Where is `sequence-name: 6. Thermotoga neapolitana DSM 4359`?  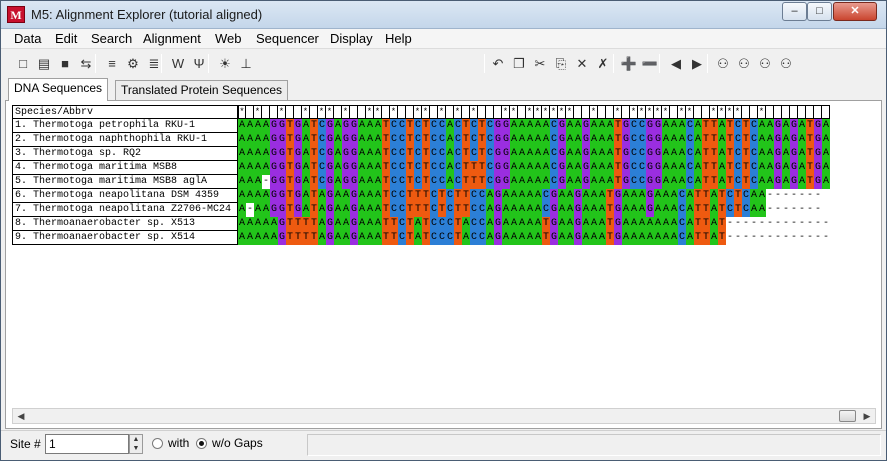 sequence-name: 6. Thermotoga neapolitana DSM 4359 is located at coordinates (125, 196).